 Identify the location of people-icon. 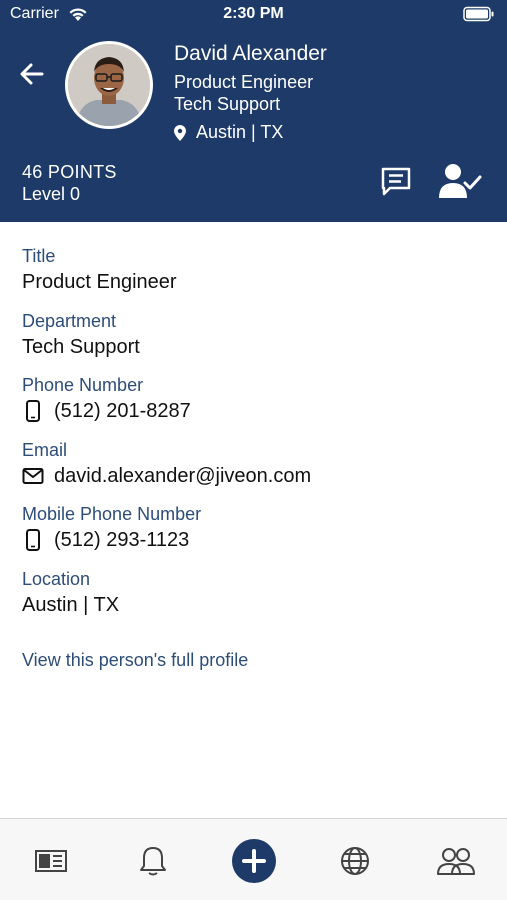
(456, 861).